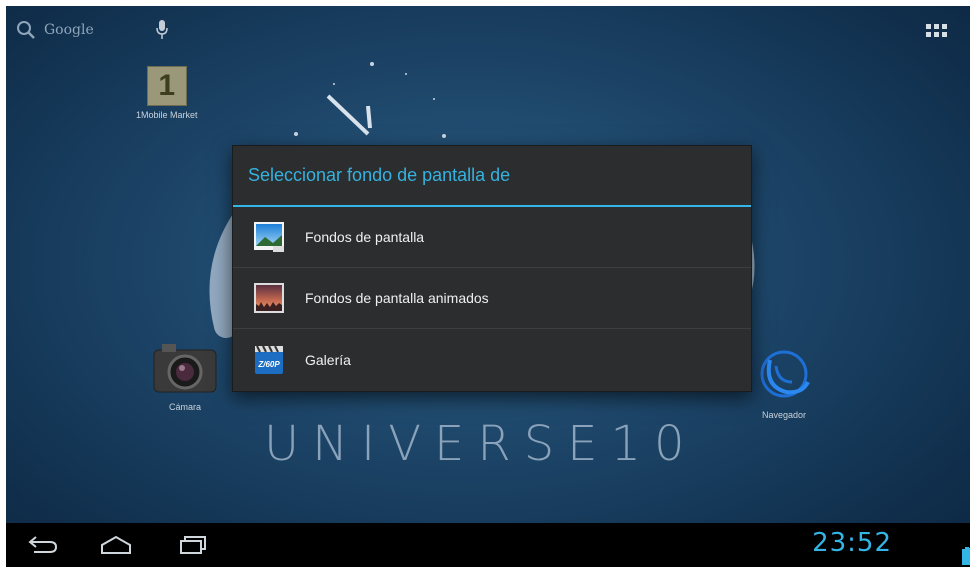 This screenshot has width=976, height=573. I want to click on shortcut-camera: Cámara, so click(185, 377).